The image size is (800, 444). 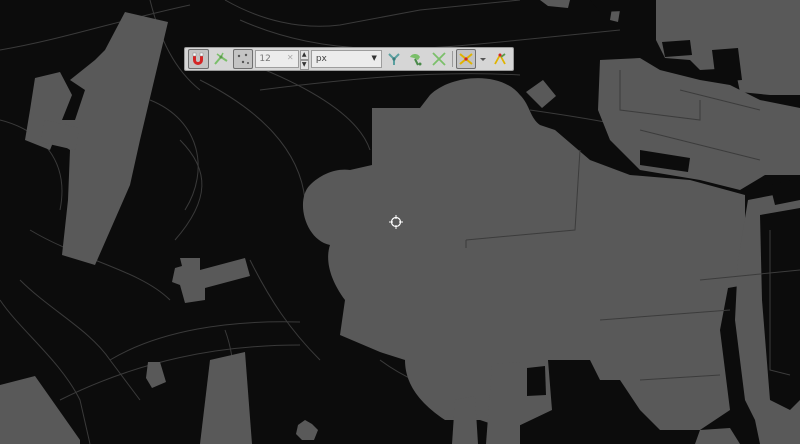 What do you see at coordinates (304, 55) in the screenshot?
I see `stepper-up-icon: ▲` at bounding box center [304, 55].